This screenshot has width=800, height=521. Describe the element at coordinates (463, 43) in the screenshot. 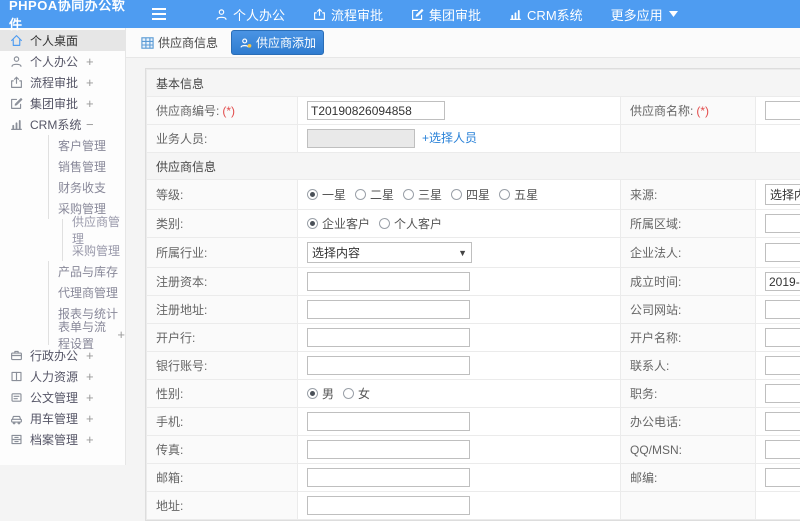

I see `tab-bar: 供应商信息供应商添加` at that location.